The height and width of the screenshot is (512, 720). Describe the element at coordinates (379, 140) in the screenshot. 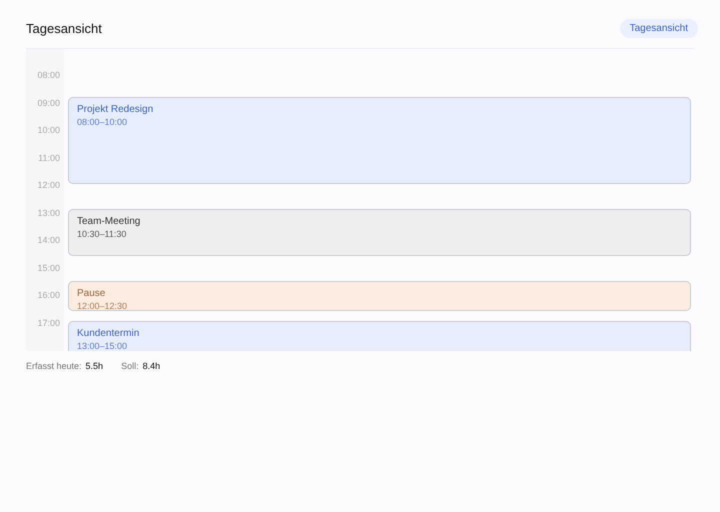

I see `event-block: Projekt Redesign 08:00–10:00` at that location.